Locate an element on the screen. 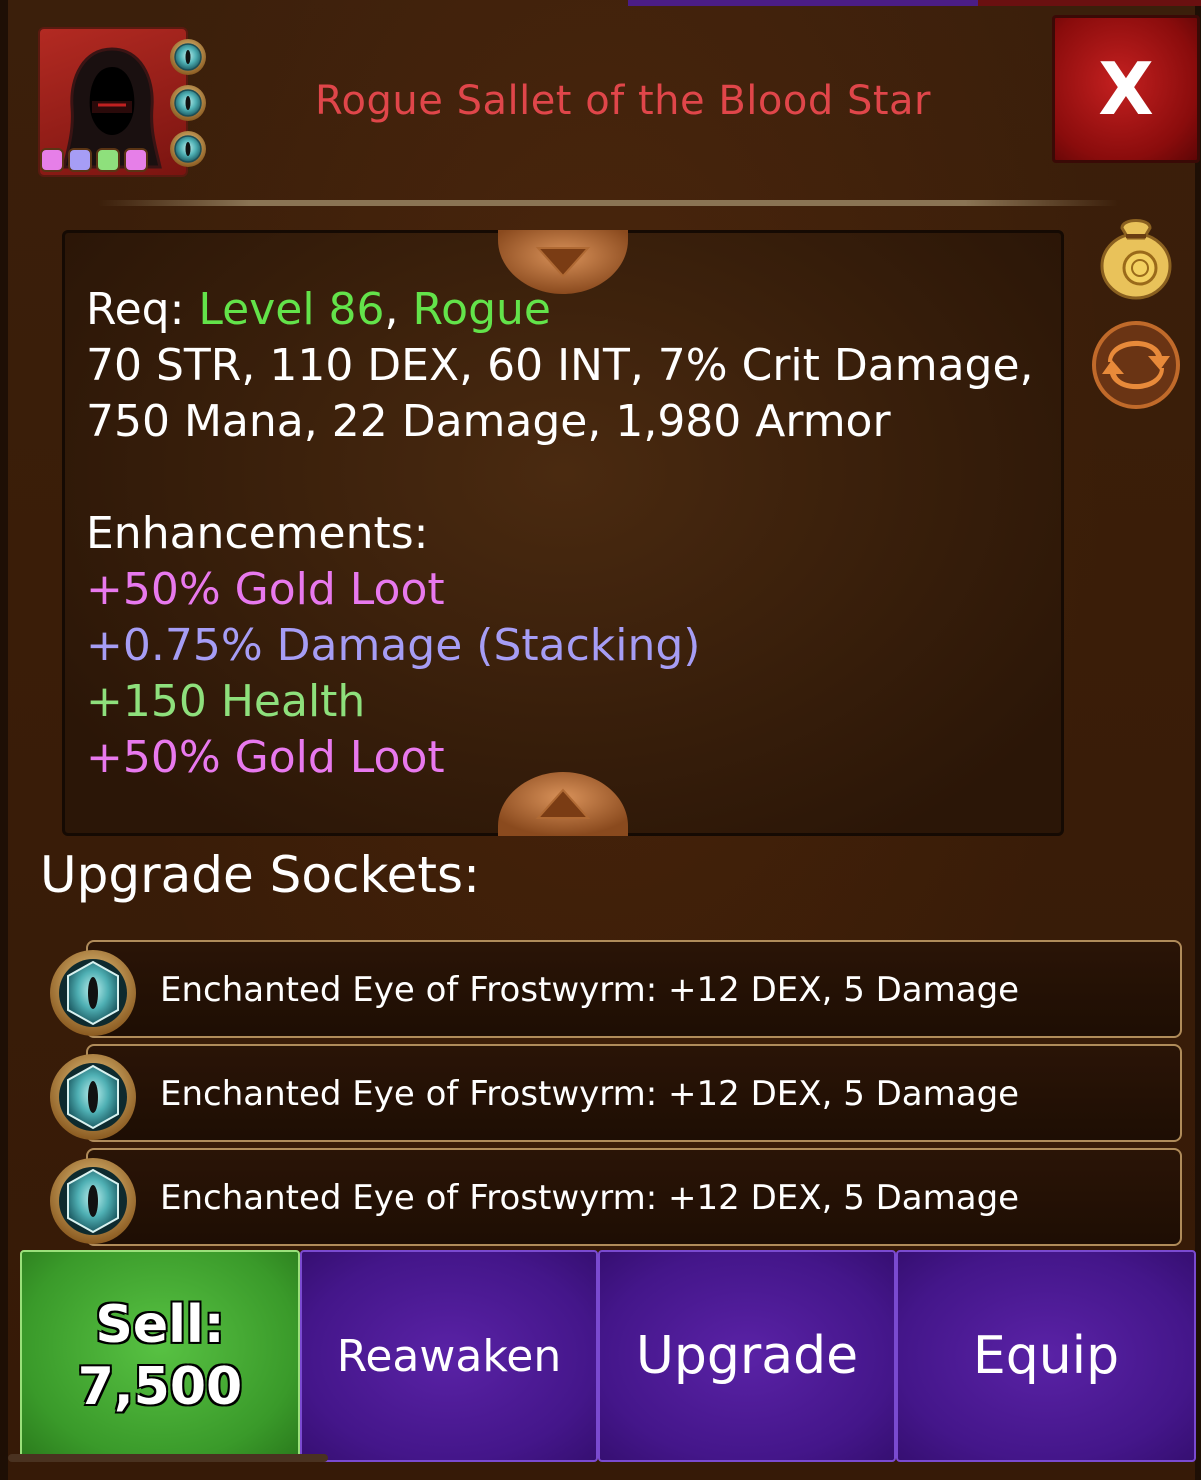  sell-label: Sell: is located at coordinates (160, 1325).